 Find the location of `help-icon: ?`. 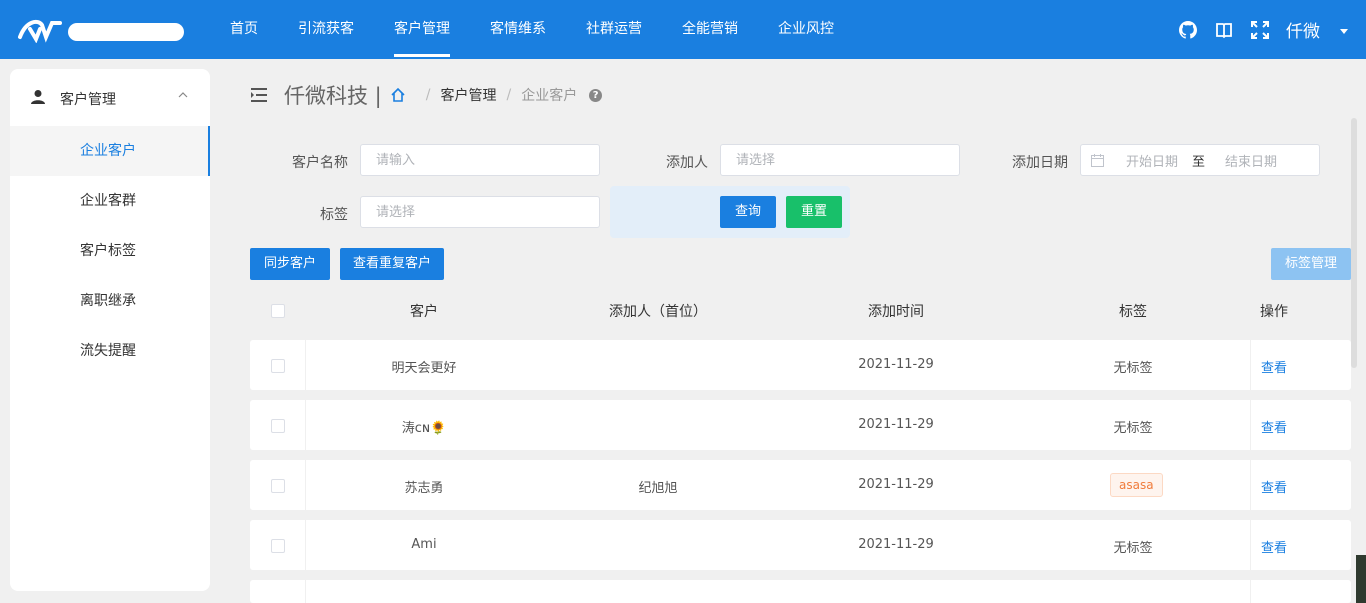

help-icon: ? is located at coordinates (596, 95).